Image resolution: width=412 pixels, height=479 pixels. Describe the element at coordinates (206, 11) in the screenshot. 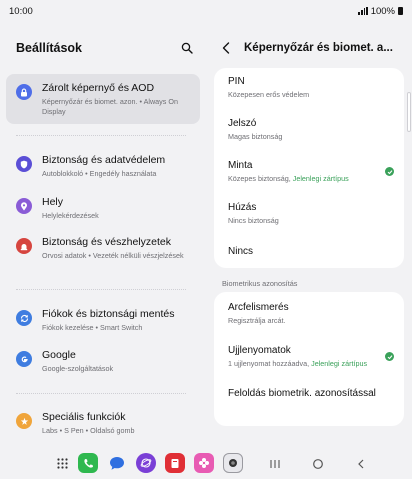

I see `status-bar: 10:00 100%` at that location.